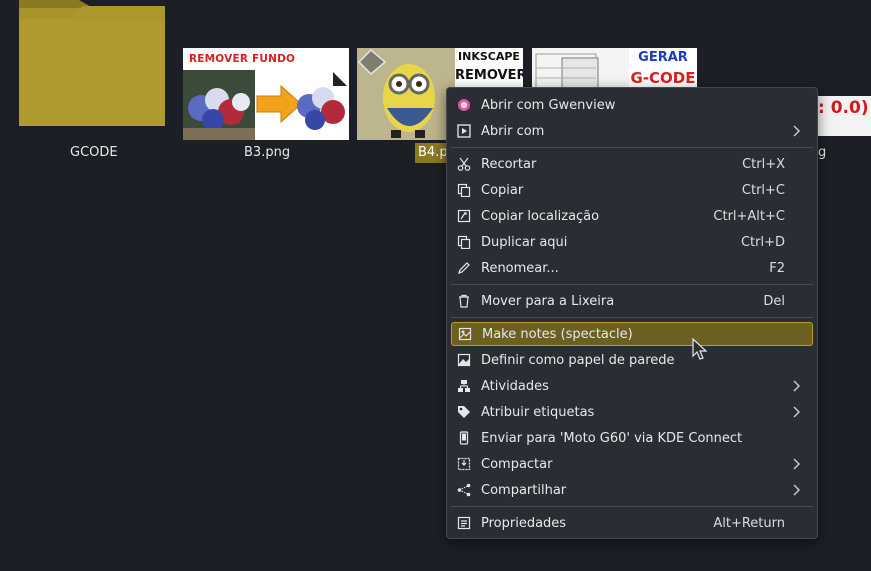  Describe the element at coordinates (464, 386) in the screenshot. I see `activities-icon` at that location.